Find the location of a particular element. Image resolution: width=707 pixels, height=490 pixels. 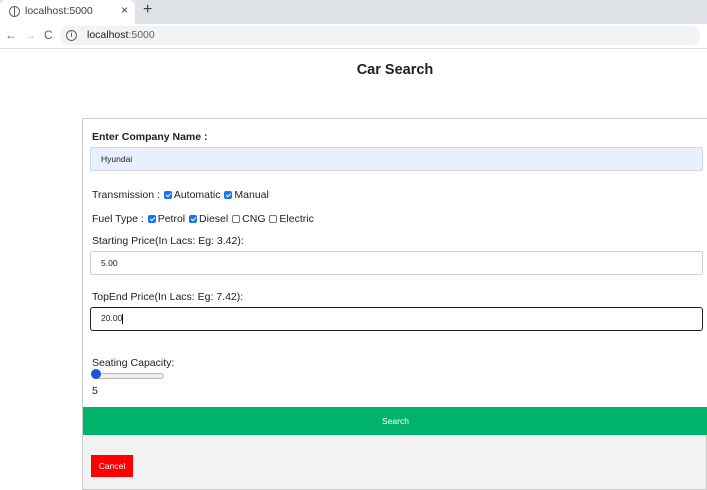

close-tab-icon: × is located at coordinates (124, 10).